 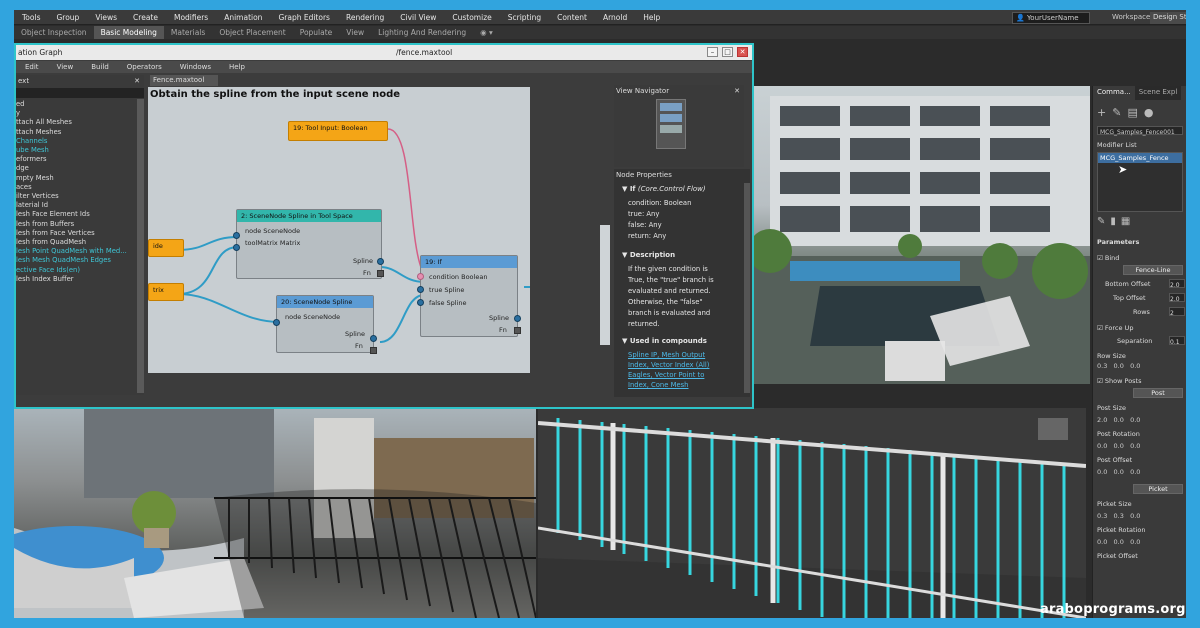 I want to click on port-toolmatrix-in, so click(x=236, y=247).